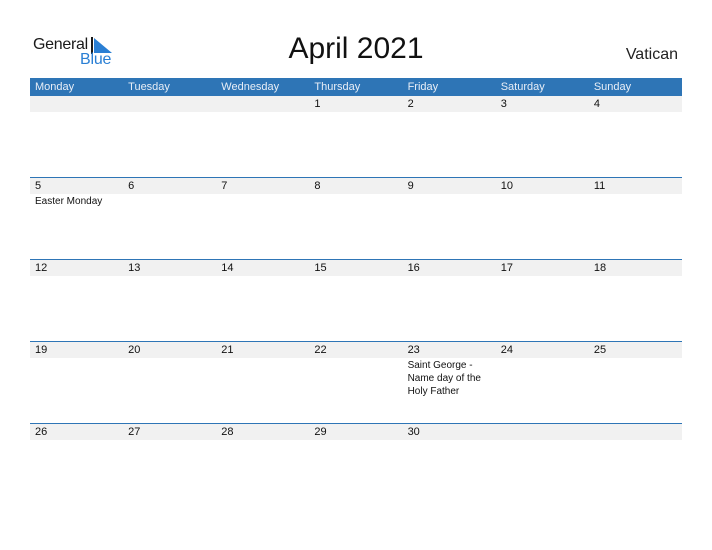 Image resolution: width=712 pixels, height=550 pixels. Describe the element at coordinates (356, 48) in the screenshot. I see `page-title: April 2021` at that location.